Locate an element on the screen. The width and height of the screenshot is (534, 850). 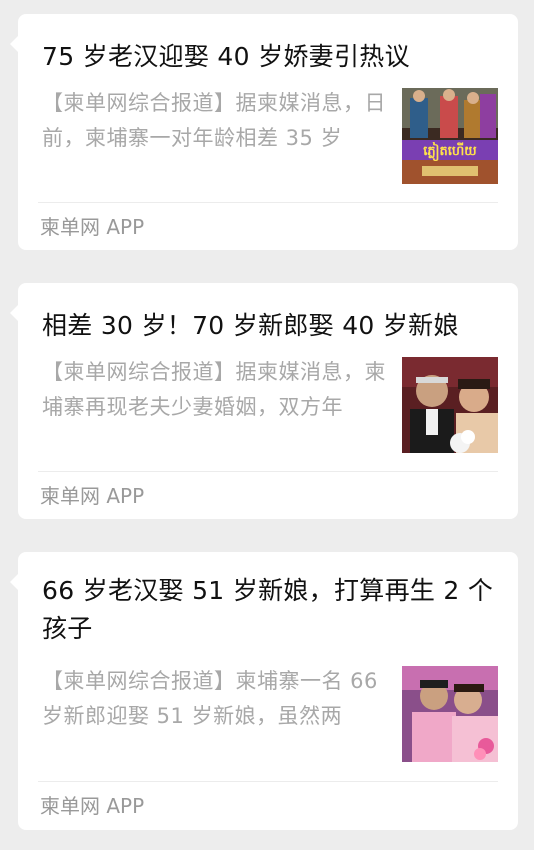
article-thumbnail: ភ្លៀតហើយ is located at coordinates (450, 136).